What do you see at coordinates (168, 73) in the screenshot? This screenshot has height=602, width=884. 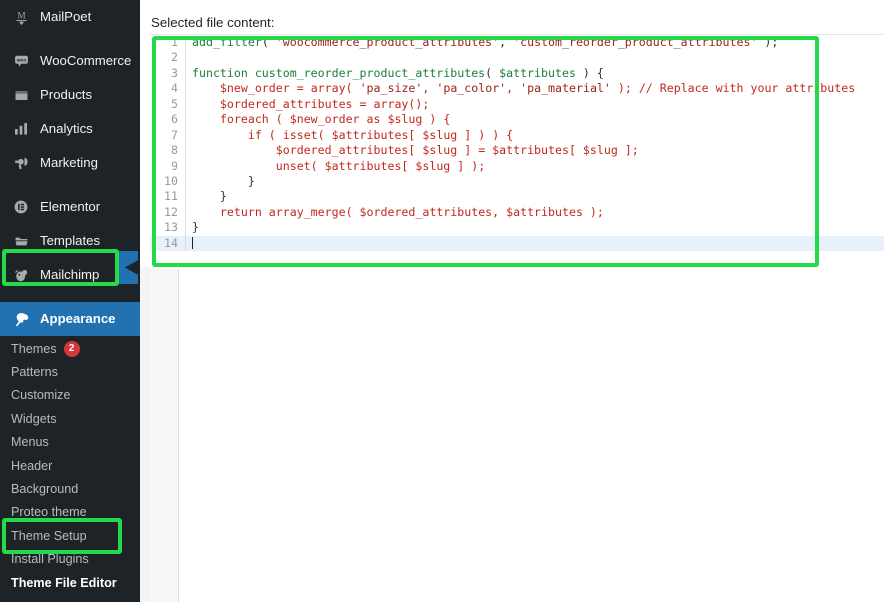 I see `code-line-number: 3` at bounding box center [168, 73].